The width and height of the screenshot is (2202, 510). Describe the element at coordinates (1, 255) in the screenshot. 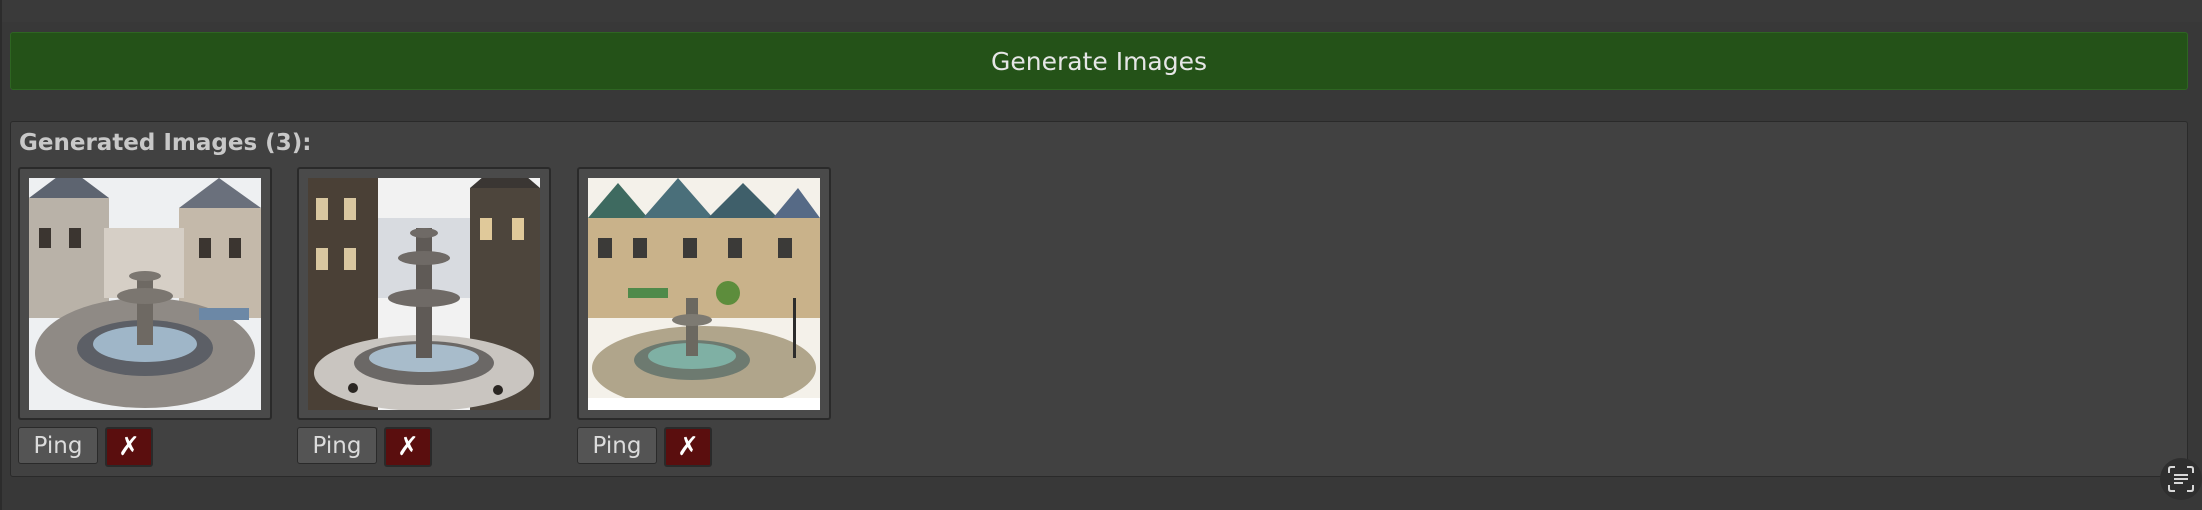

I see `left-divider` at that location.